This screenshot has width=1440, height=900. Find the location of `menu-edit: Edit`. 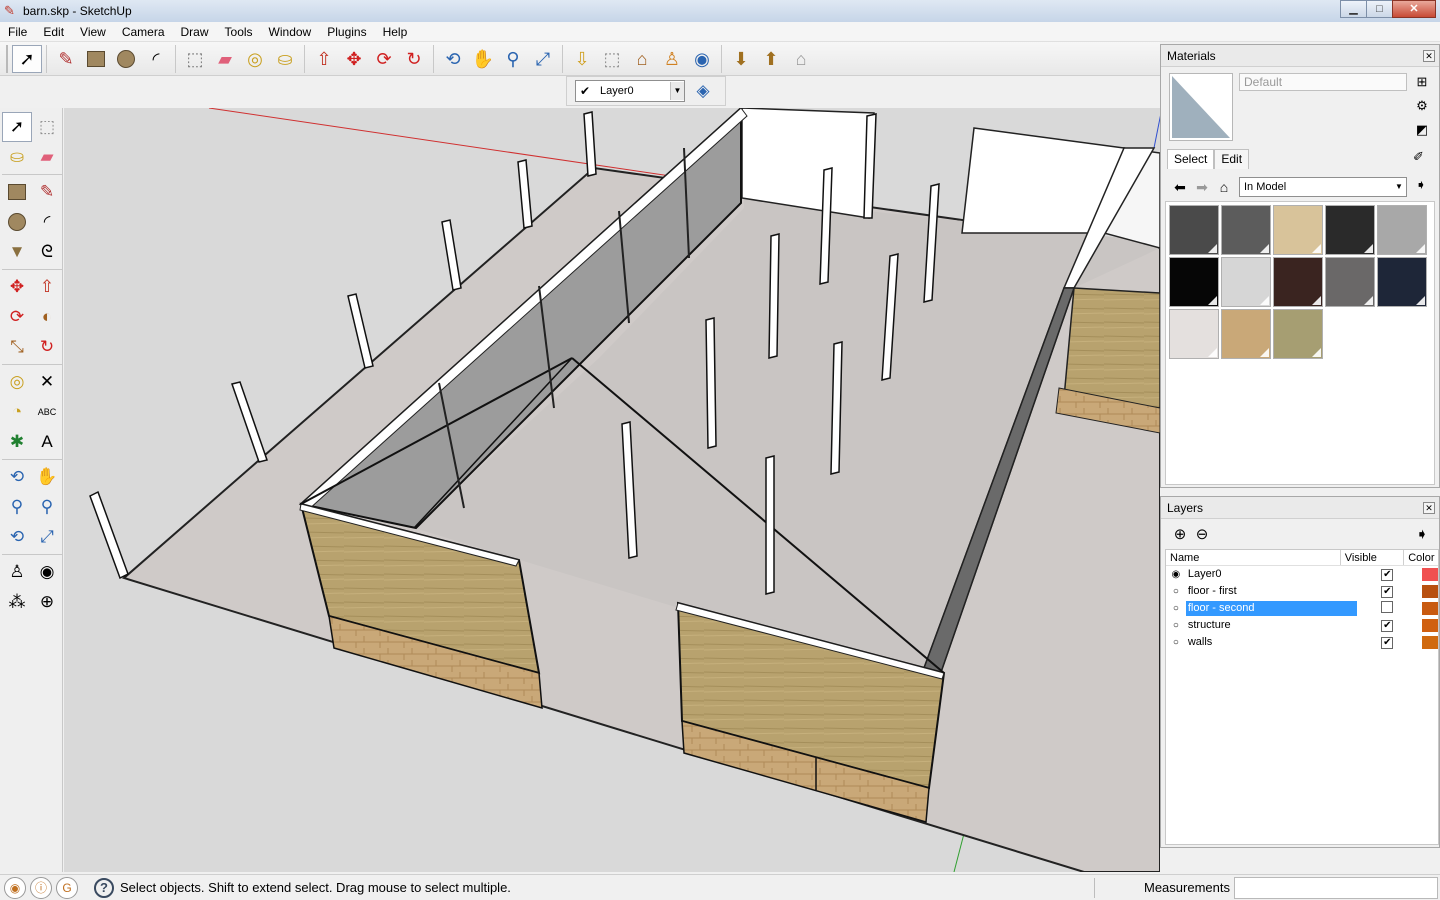

menu-edit: Edit is located at coordinates (53, 32).